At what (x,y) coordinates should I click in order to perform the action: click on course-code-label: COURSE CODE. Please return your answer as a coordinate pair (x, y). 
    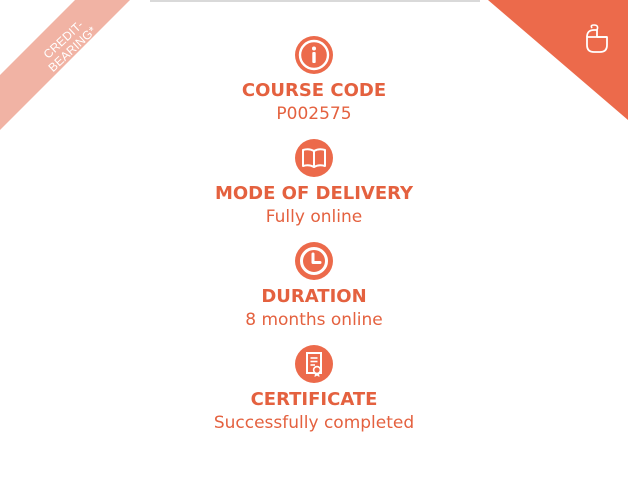
    Looking at the image, I should click on (314, 90).